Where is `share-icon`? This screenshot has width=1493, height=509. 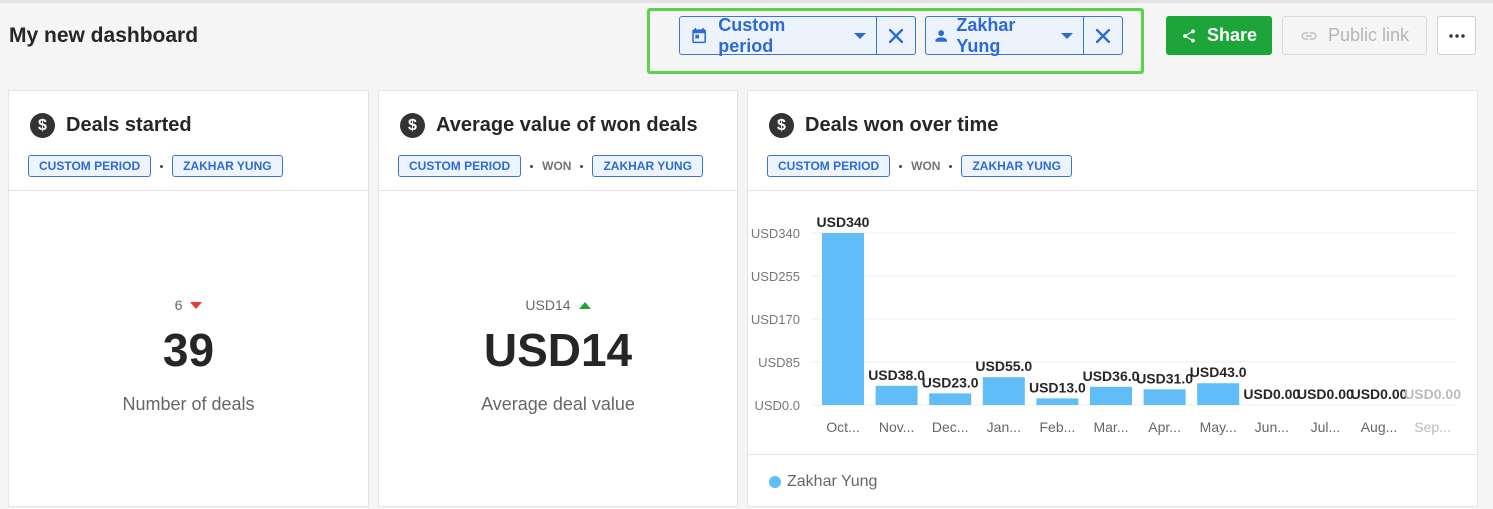
share-icon is located at coordinates (1188, 35).